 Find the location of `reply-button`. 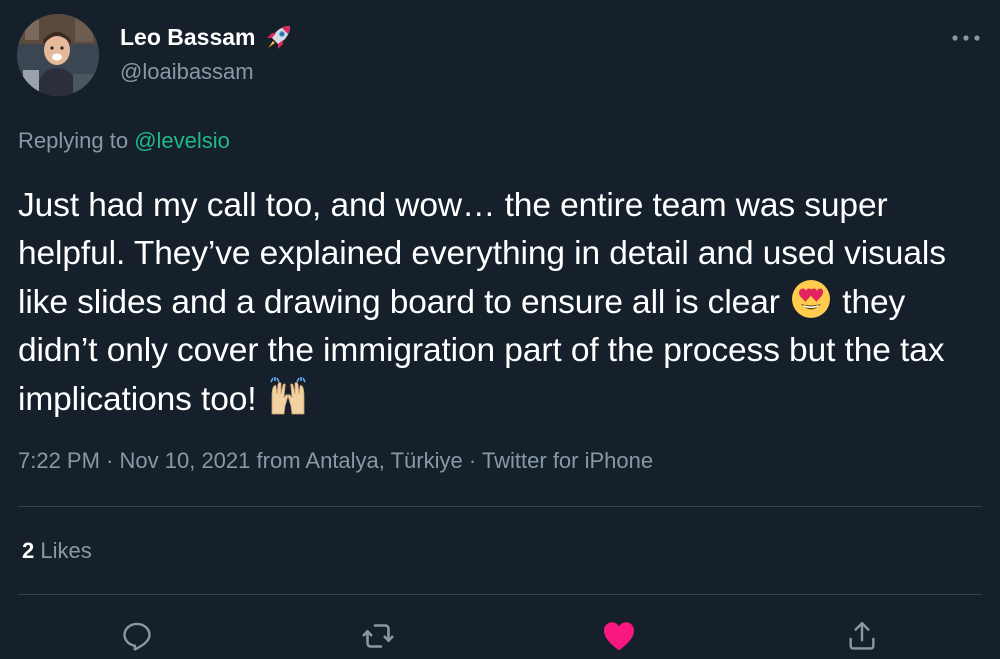

reply-button is located at coordinates (137, 636).